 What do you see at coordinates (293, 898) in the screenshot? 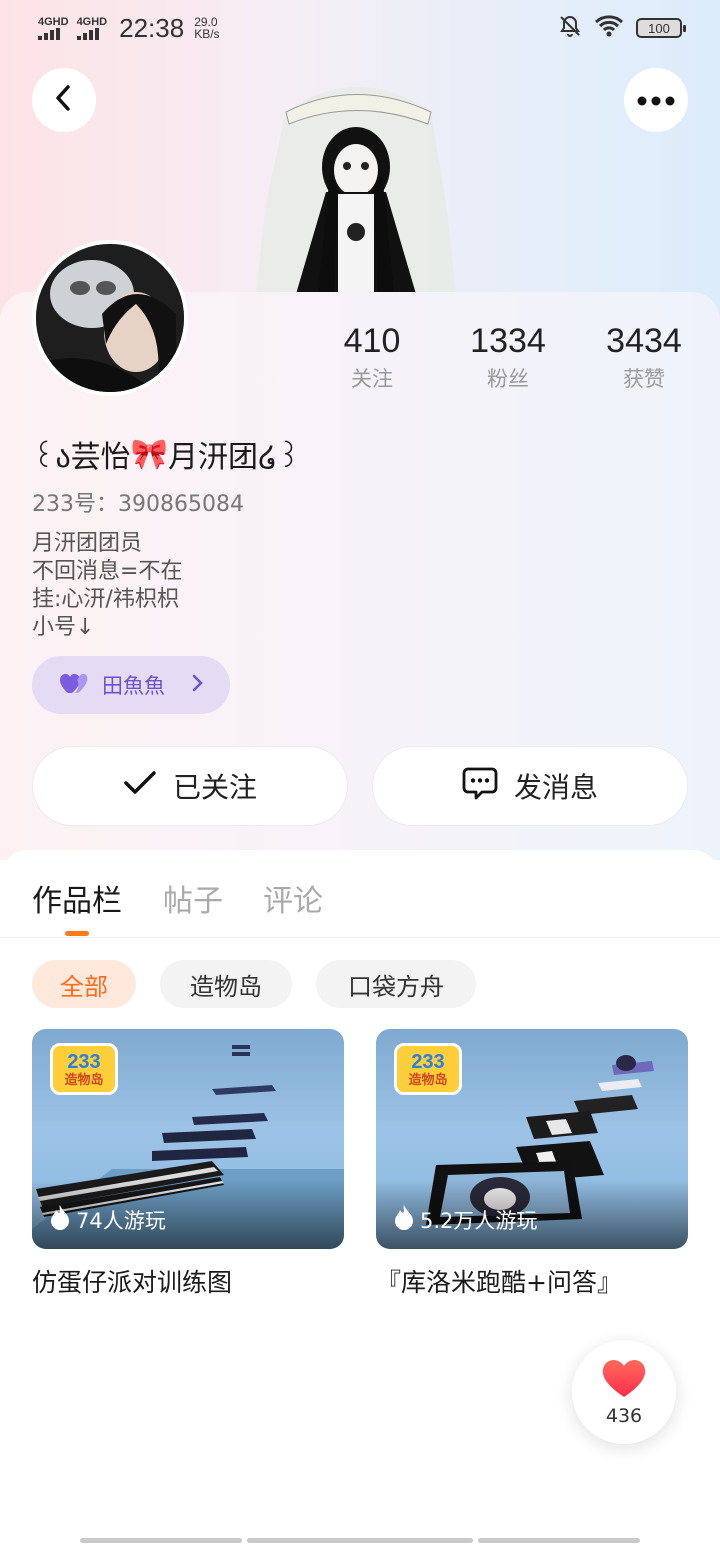
I see `tab-comments: 评论` at bounding box center [293, 898].